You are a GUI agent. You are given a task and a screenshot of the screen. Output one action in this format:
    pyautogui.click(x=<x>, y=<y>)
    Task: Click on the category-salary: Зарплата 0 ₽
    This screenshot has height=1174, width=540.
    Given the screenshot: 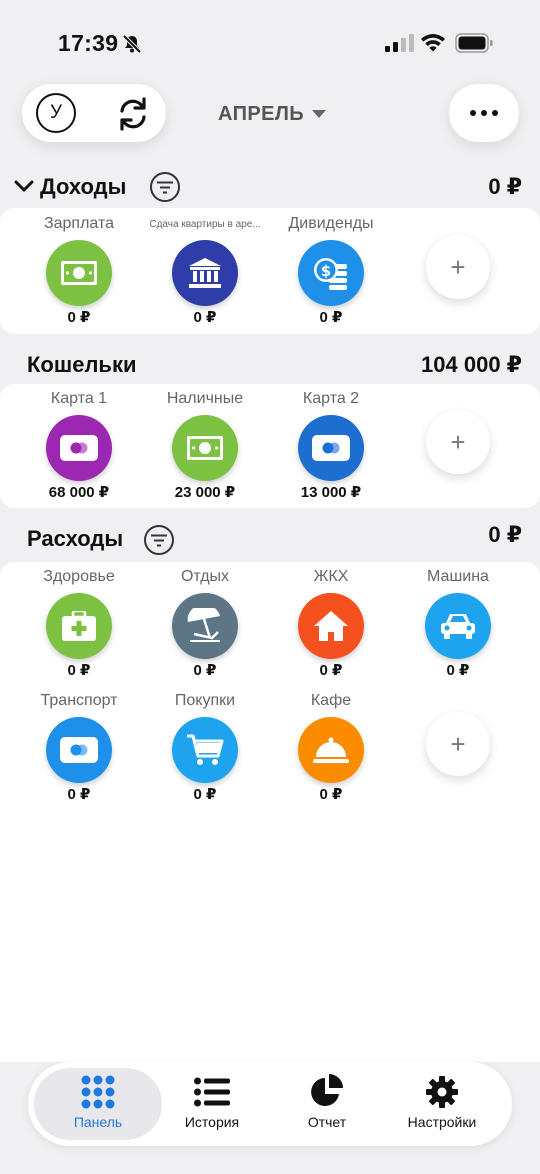 What is the action you would take?
    pyautogui.click(x=79, y=271)
    